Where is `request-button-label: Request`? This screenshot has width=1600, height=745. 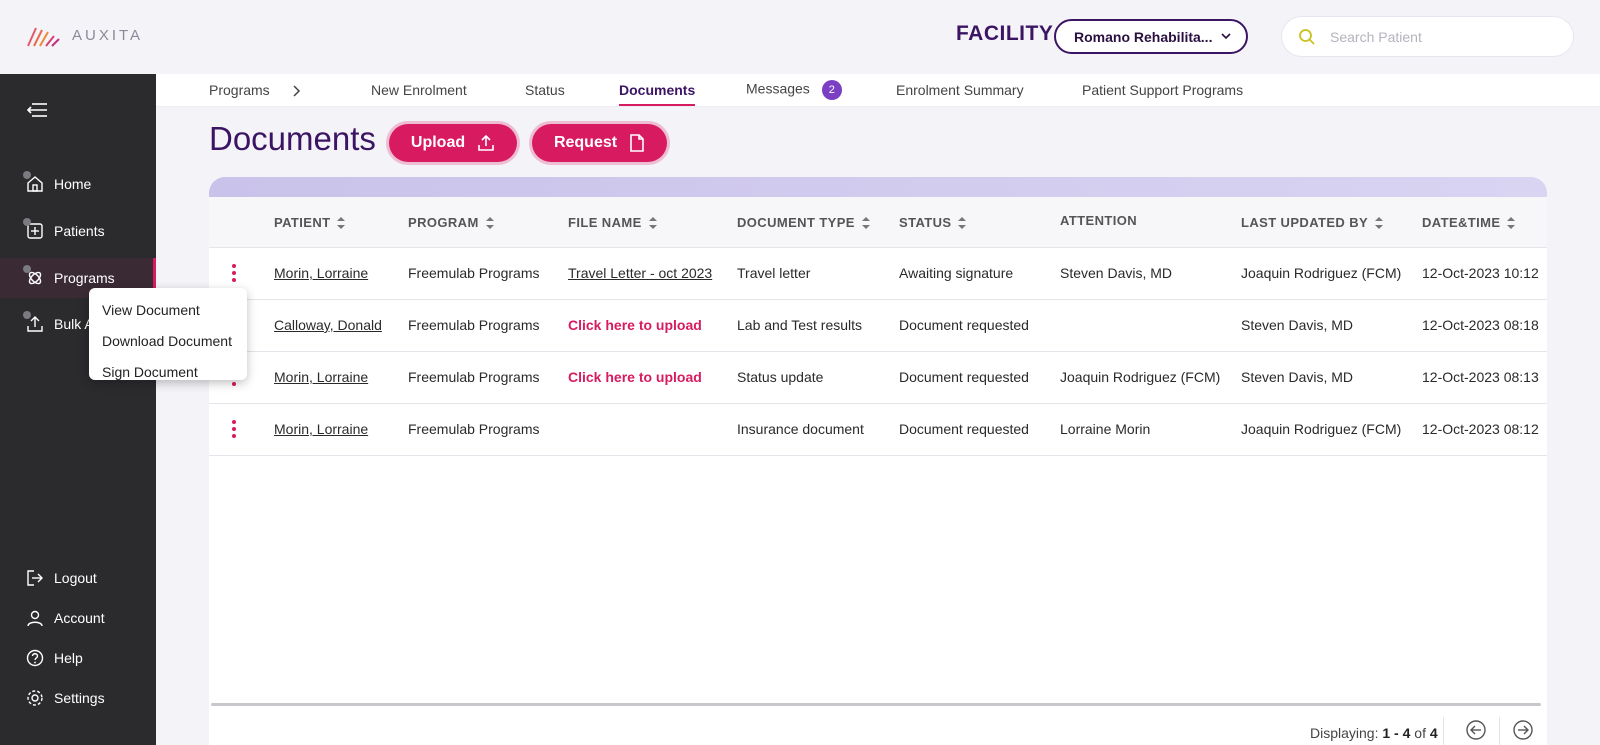 request-button-label: Request is located at coordinates (585, 142).